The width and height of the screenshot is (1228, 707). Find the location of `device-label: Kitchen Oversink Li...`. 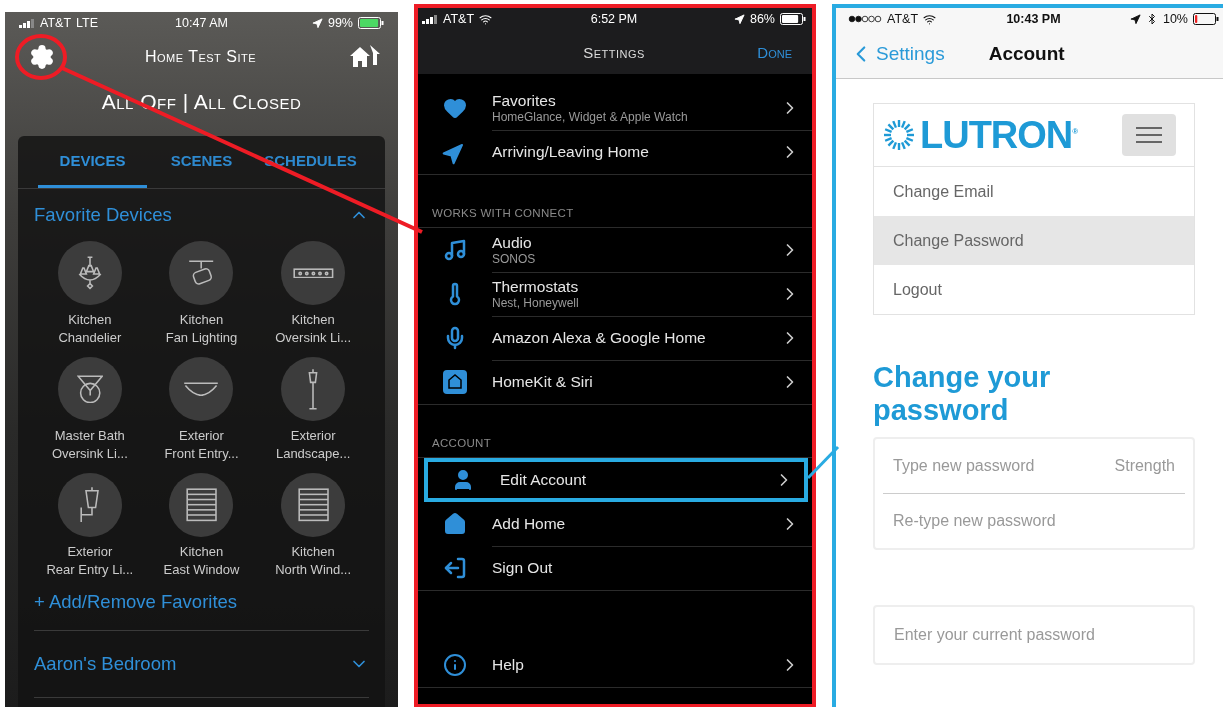

device-label: Kitchen Oversink Li... is located at coordinates (313, 329).